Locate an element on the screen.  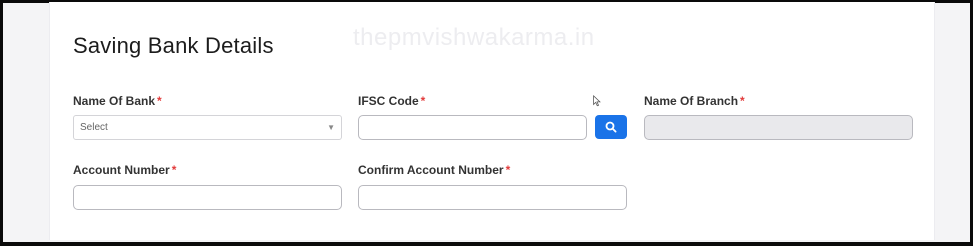
bank-name-select: Select ▼ is located at coordinates (207, 127).